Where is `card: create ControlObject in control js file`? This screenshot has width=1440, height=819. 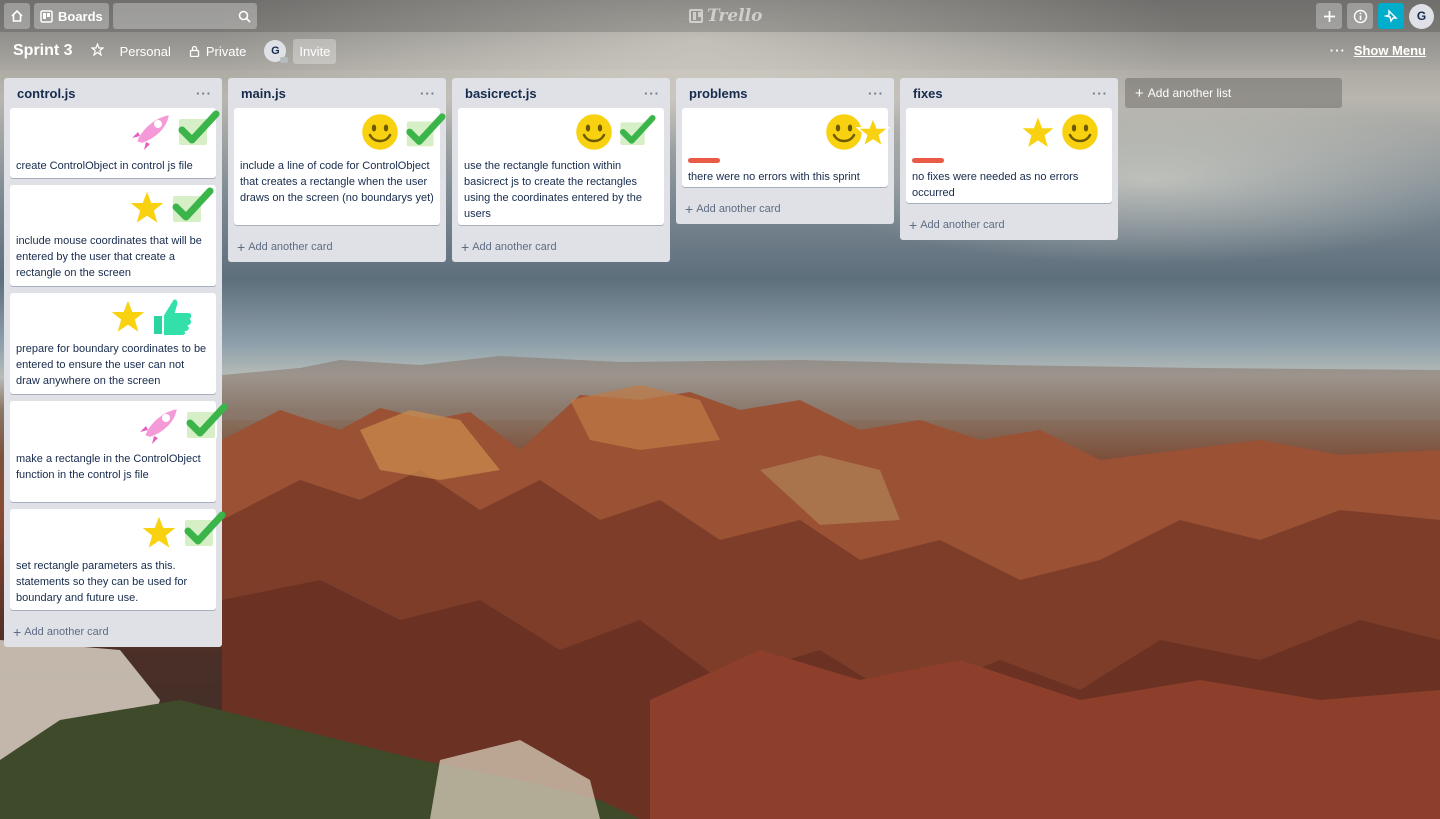 card: create ControlObject in control js file is located at coordinates (115, 143).